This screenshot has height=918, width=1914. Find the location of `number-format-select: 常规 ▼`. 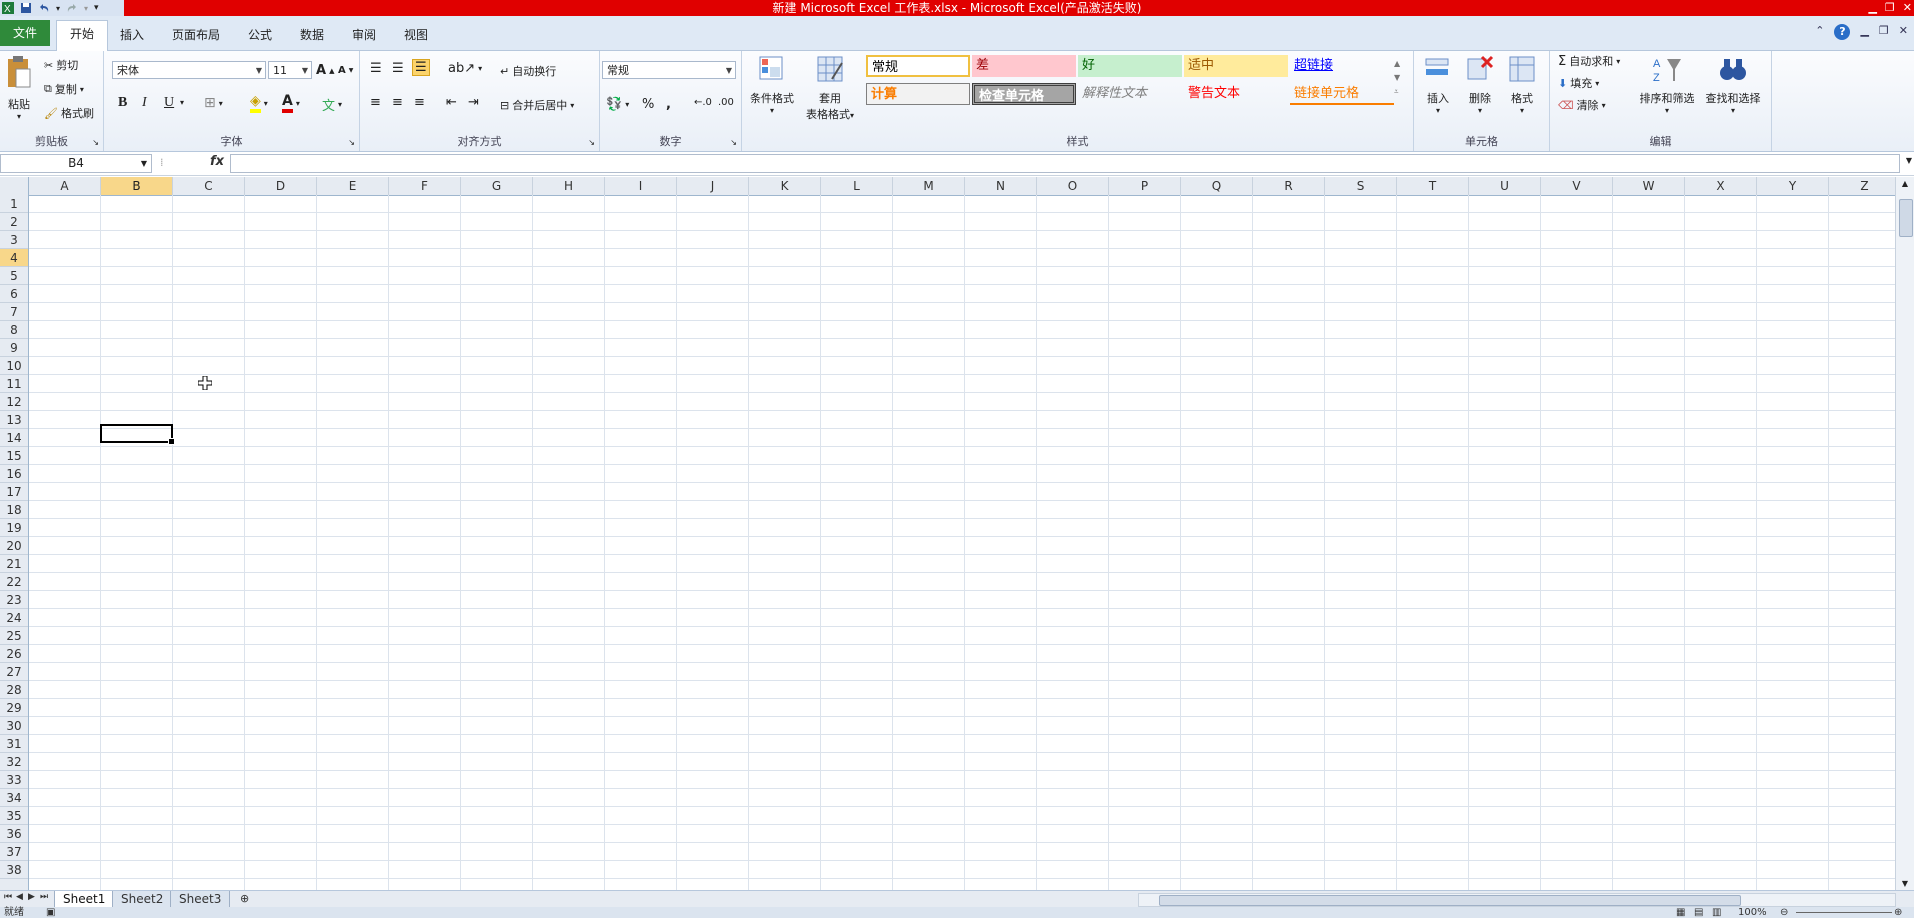

number-format-select: 常规 ▼ is located at coordinates (669, 70).